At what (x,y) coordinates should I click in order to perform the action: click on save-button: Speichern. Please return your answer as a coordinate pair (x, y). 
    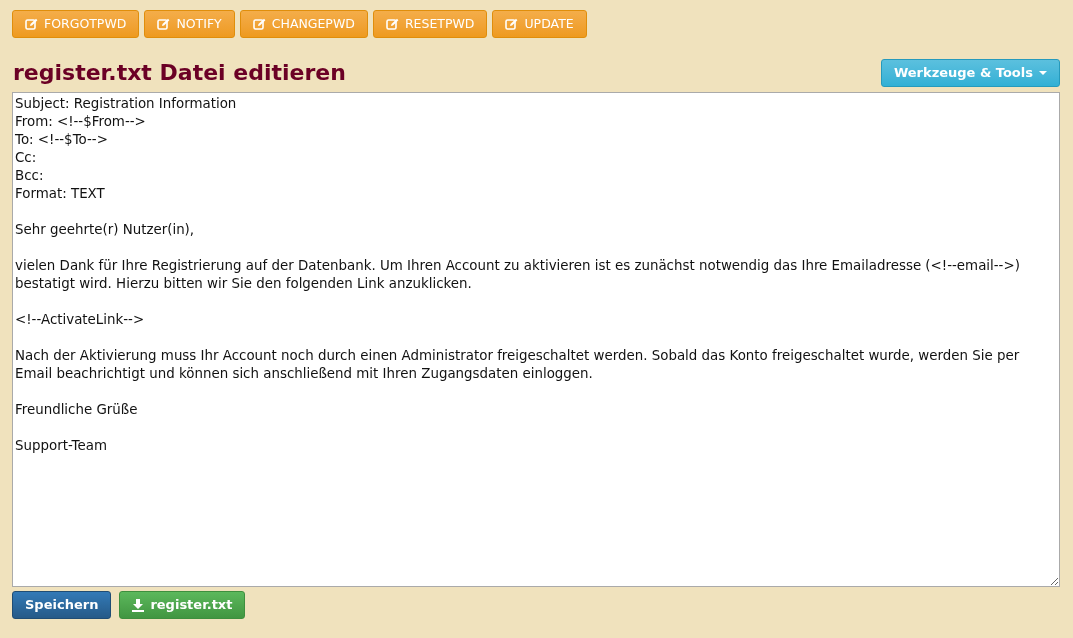
    Looking at the image, I should click on (62, 605).